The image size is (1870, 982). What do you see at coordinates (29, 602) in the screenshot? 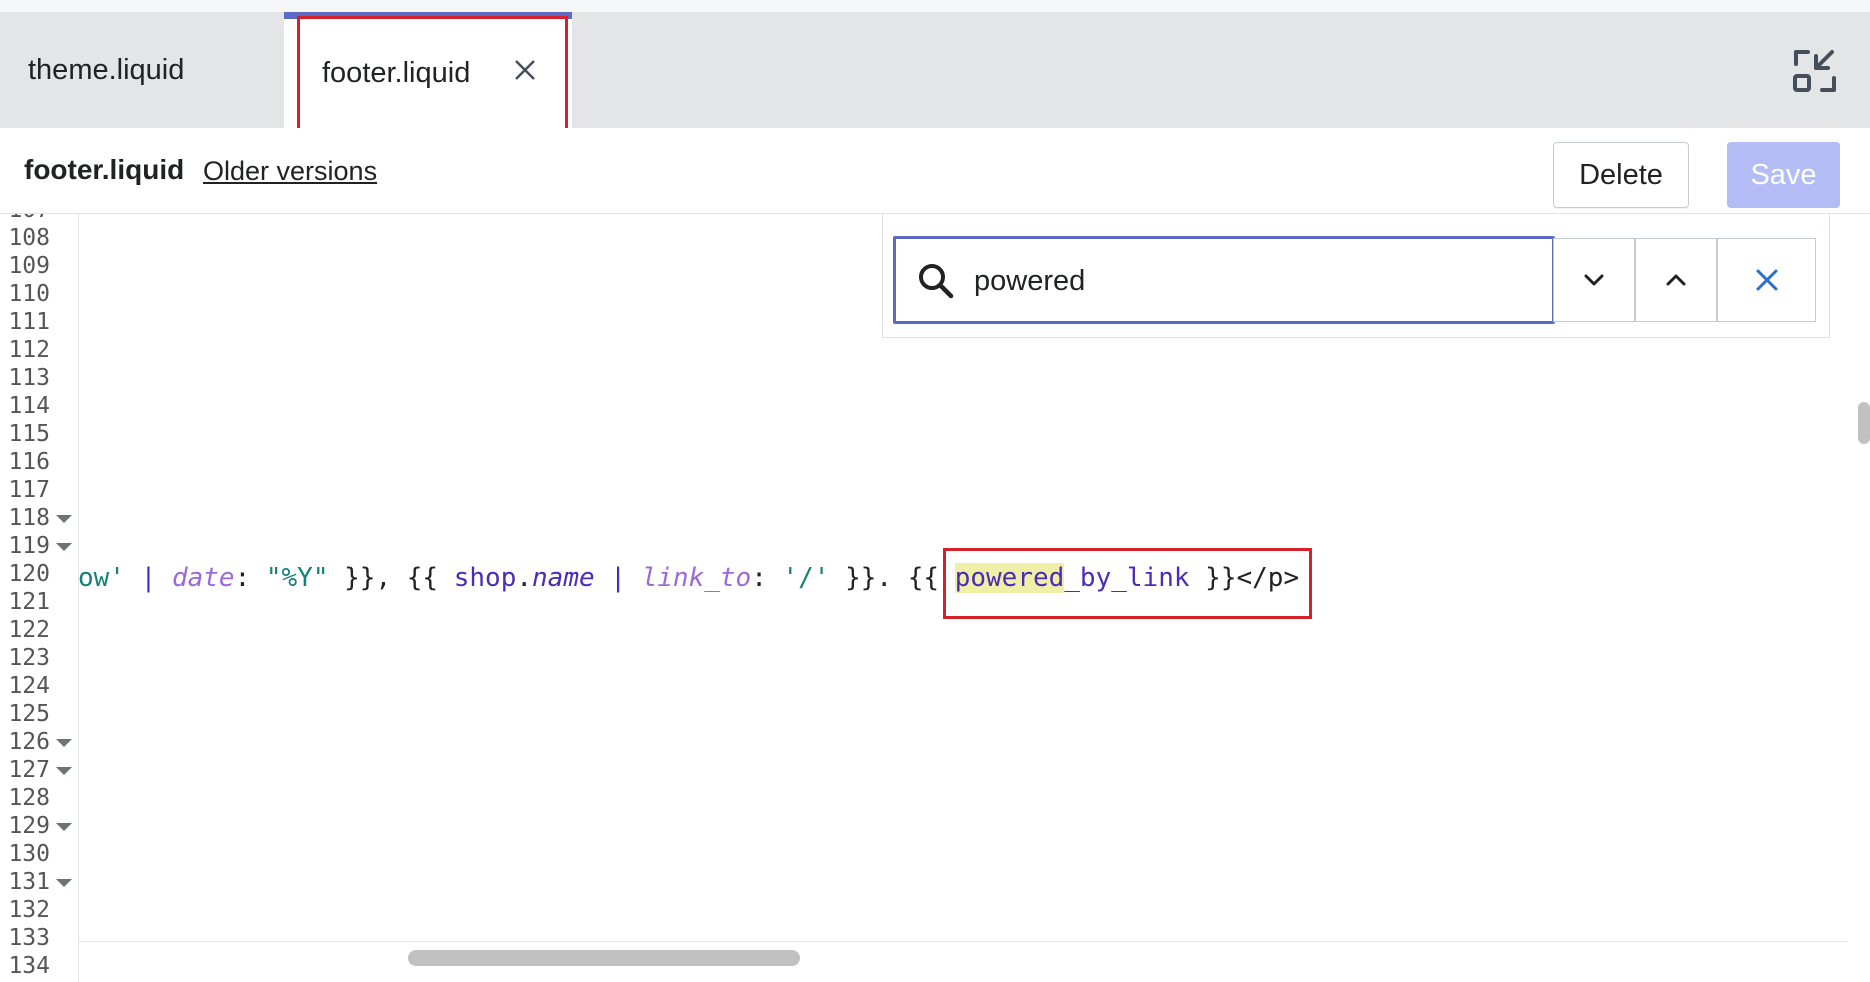
I see `line-number: 121` at bounding box center [29, 602].